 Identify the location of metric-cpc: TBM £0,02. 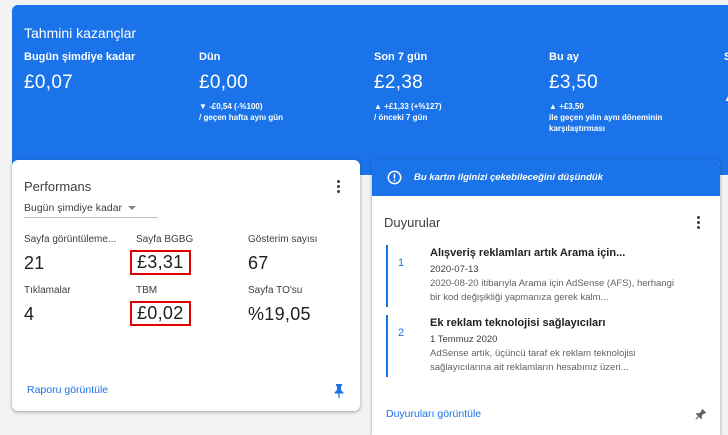
(188, 305).